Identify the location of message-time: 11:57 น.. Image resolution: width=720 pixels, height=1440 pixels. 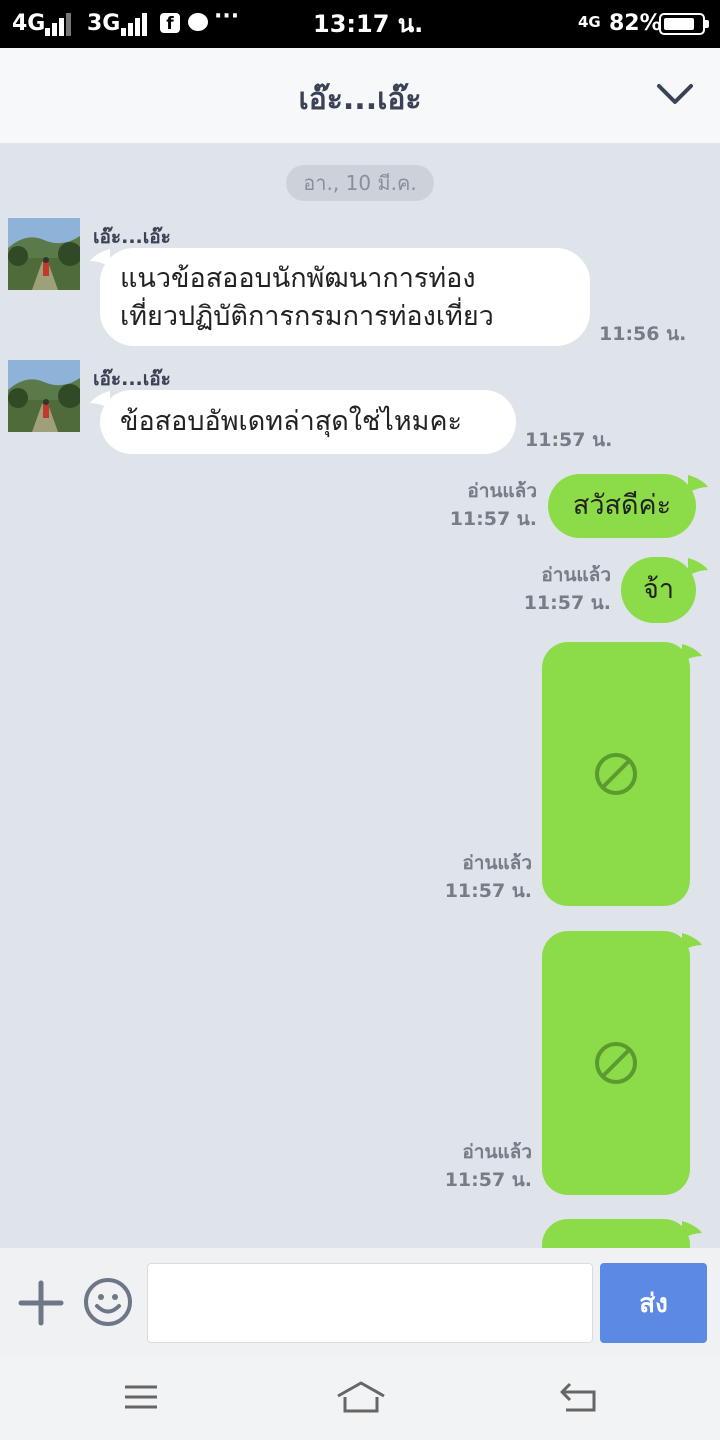
(569, 440).